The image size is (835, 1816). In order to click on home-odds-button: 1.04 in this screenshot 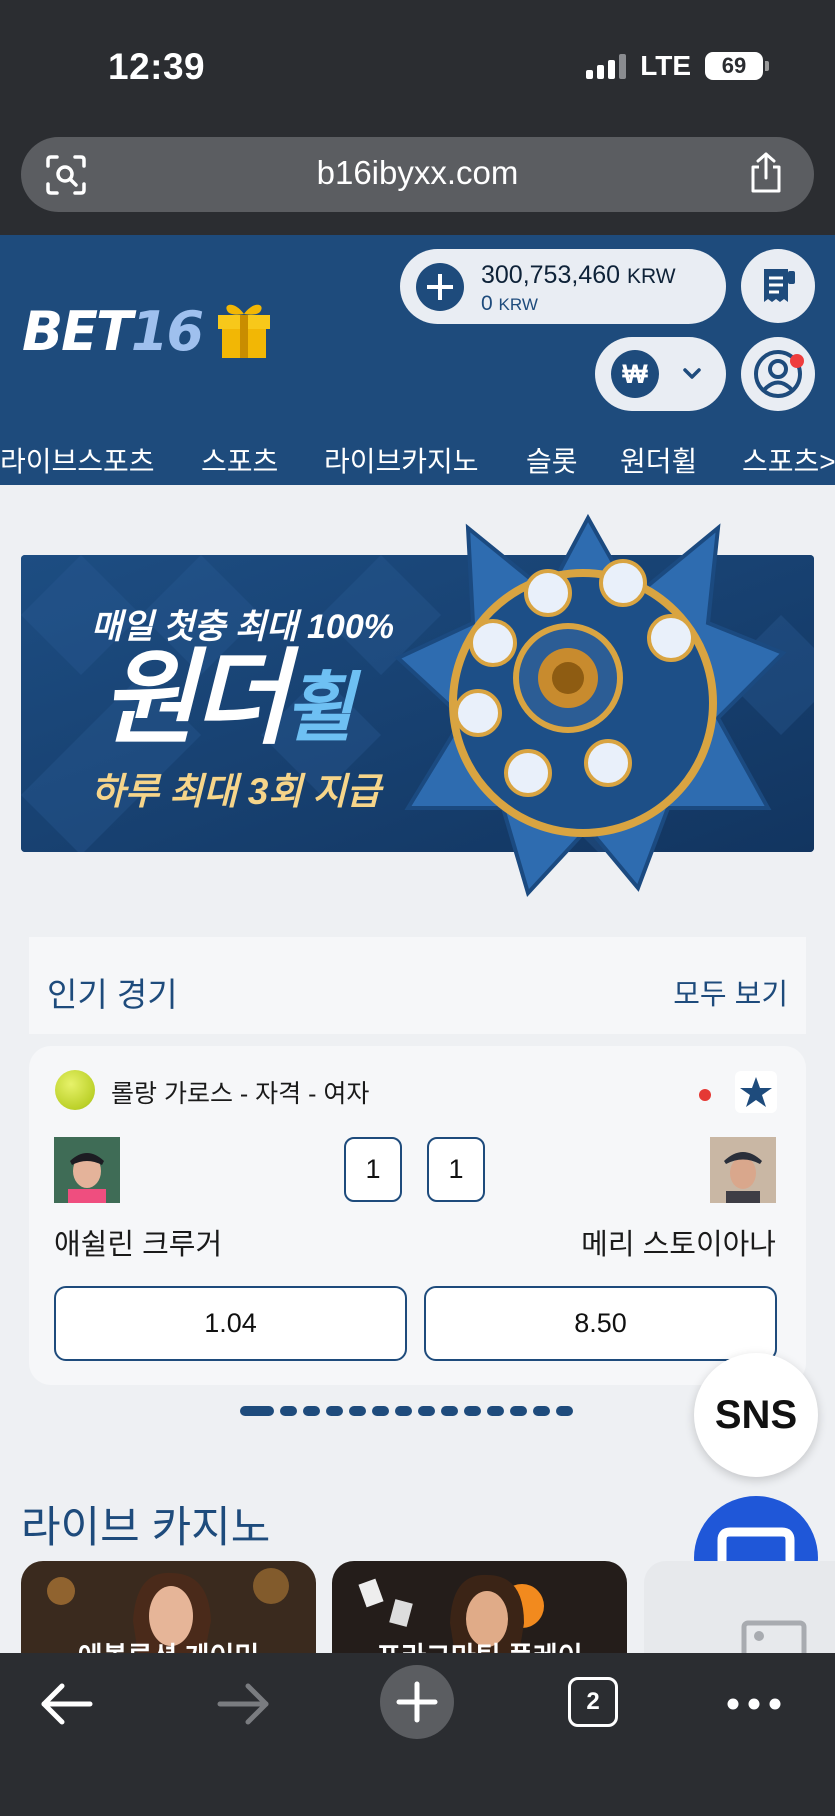, I will do `click(230, 1323)`.